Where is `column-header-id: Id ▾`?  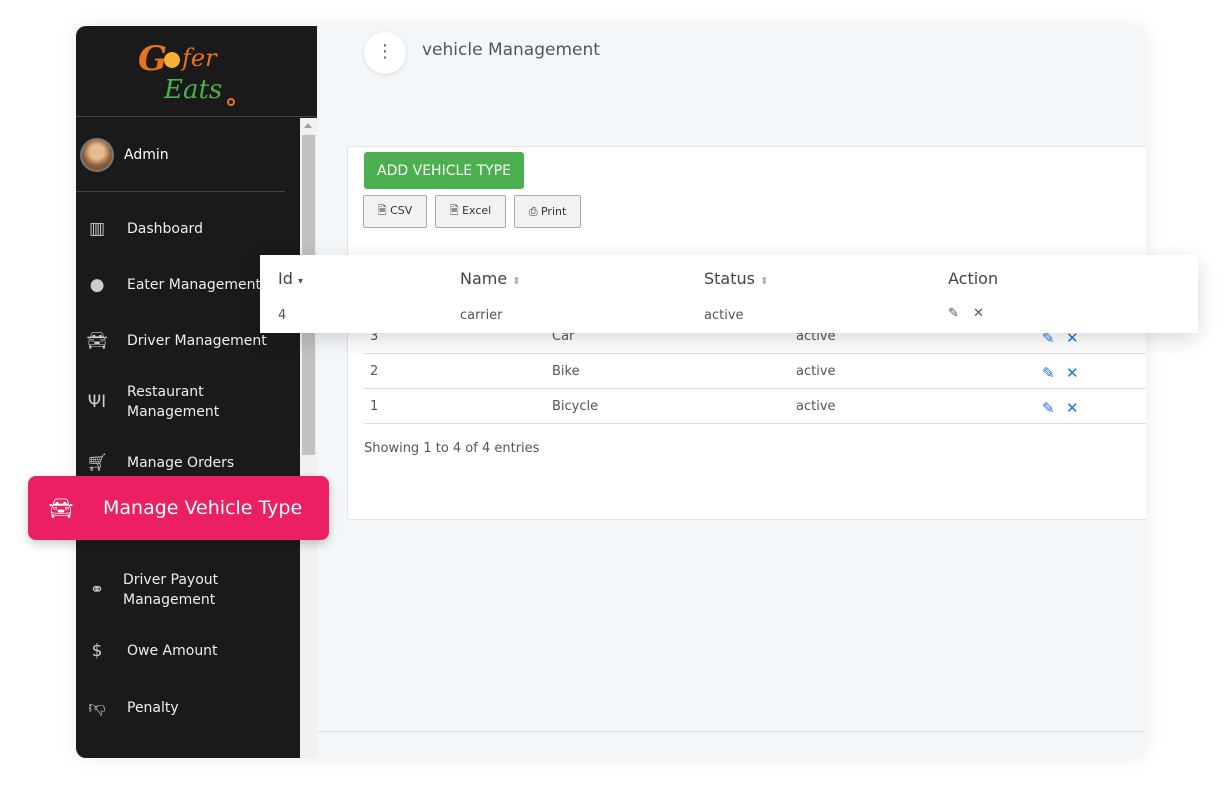
column-header-id: Id ▾ is located at coordinates (290, 278).